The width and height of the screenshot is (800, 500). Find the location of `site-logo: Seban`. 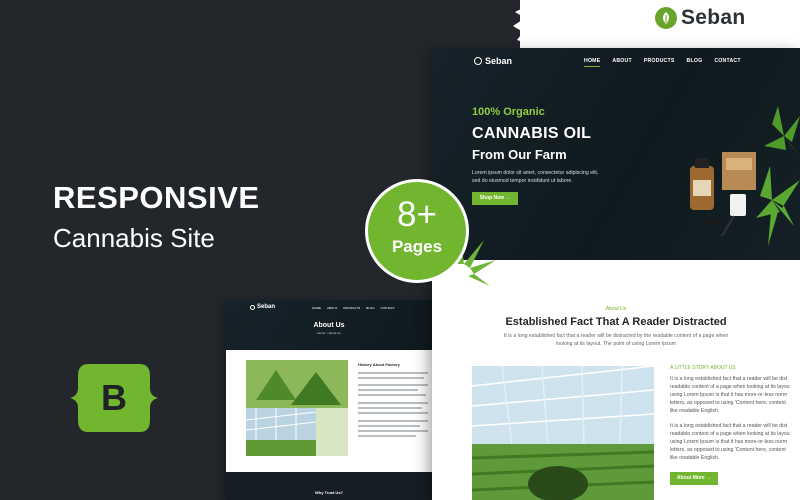

site-logo: Seban is located at coordinates (493, 61).